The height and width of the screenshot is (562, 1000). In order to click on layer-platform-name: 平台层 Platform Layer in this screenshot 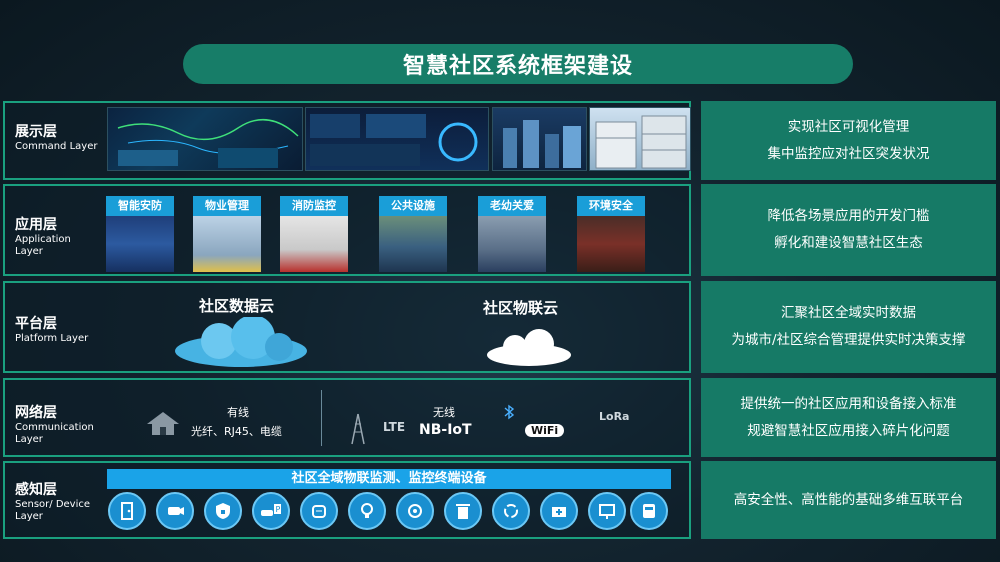, I will do `click(51, 329)`.